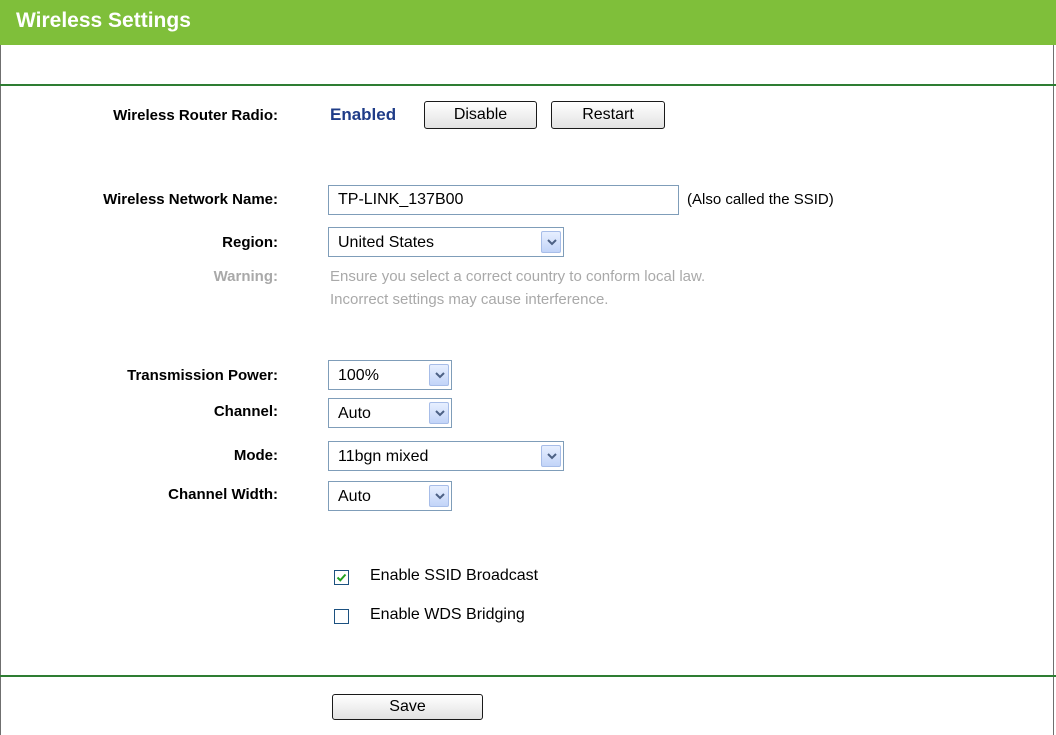 The width and height of the screenshot is (1056, 735). What do you see at coordinates (255, 455) in the screenshot?
I see `mode-label: Mode:` at bounding box center [255, 455].